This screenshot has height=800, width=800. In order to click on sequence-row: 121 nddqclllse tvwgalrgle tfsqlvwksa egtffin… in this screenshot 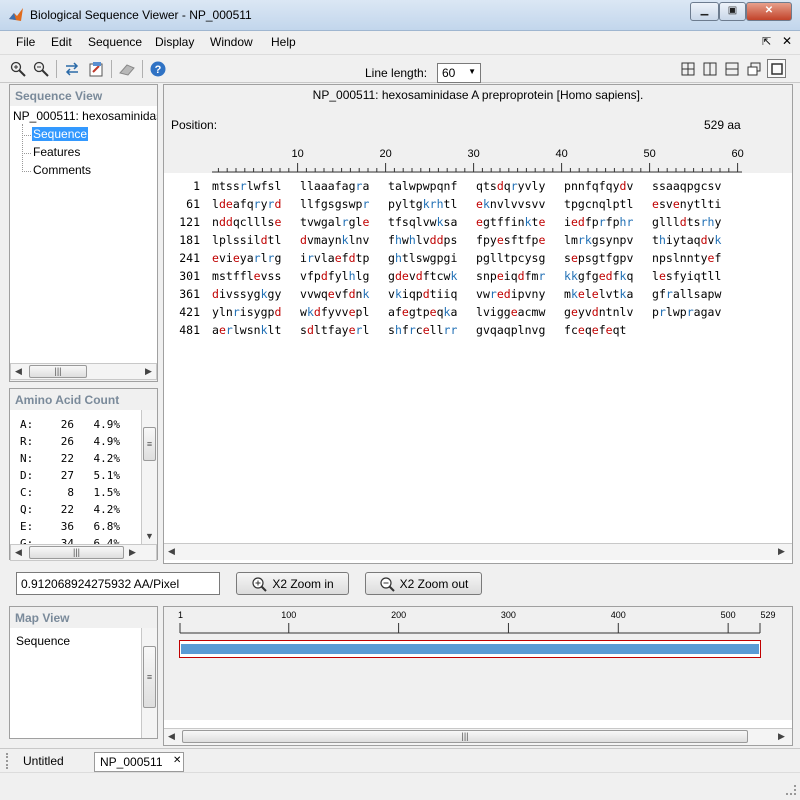, I will do `click(478, 224)`.